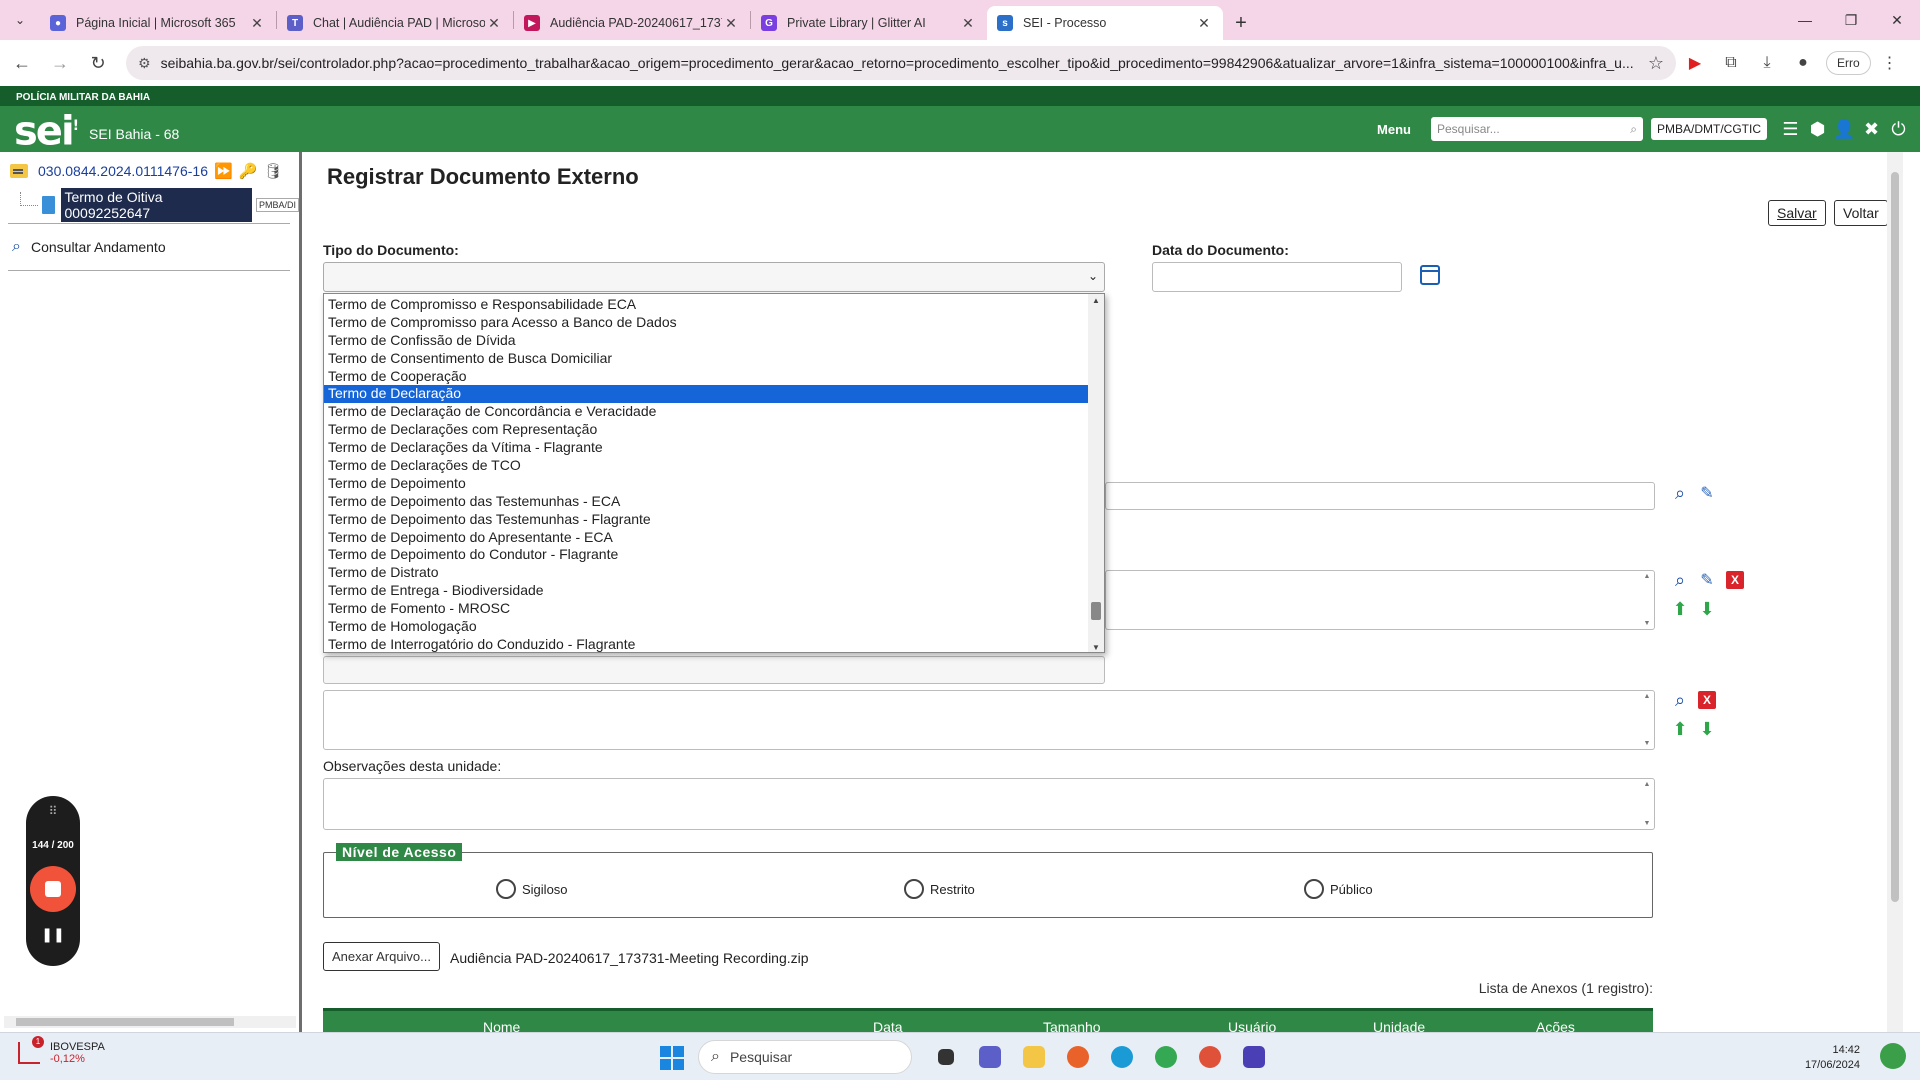  I want to click on calendar-icon, so click(1430, 275).